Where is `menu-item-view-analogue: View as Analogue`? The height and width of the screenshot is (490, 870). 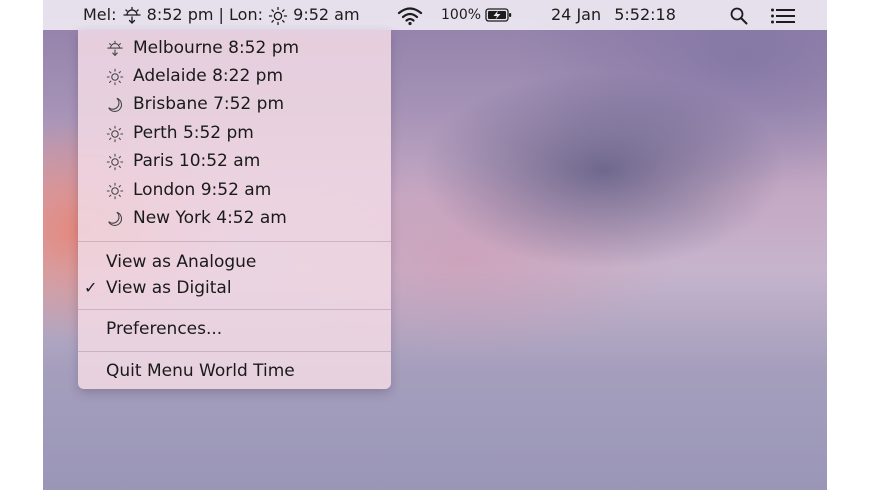
menu-item-view-analogue: View as Analogue is located at coordinates (234, 262).